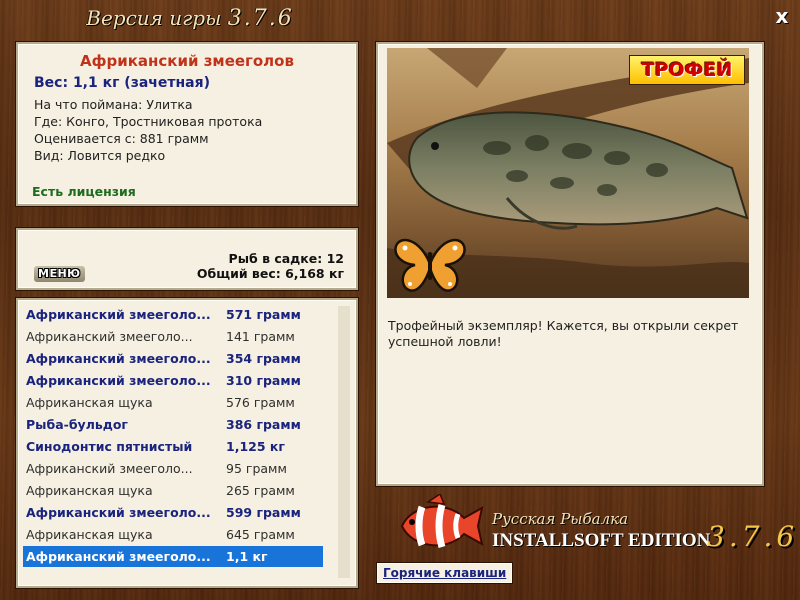 The width and height of the screenshot is (800, 600). What do you see at coordinates (173, 534) in the screenshot?
I see `catch-list-row: Африканская щука 645 грамм` at bounding box center [173, 534].